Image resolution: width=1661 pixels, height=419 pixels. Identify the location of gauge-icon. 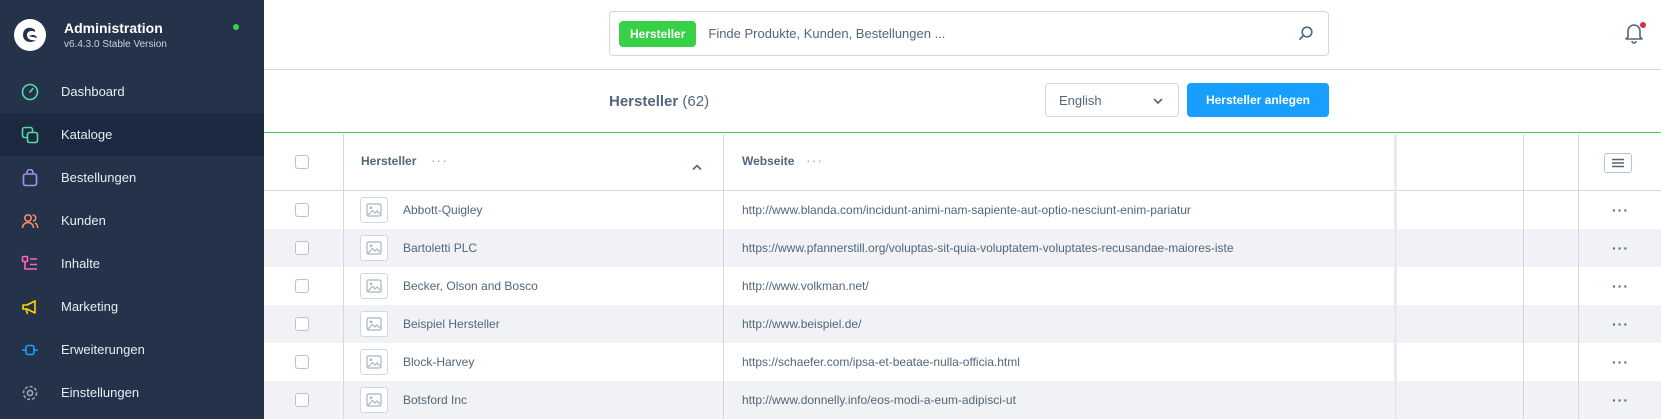
(30, 92).